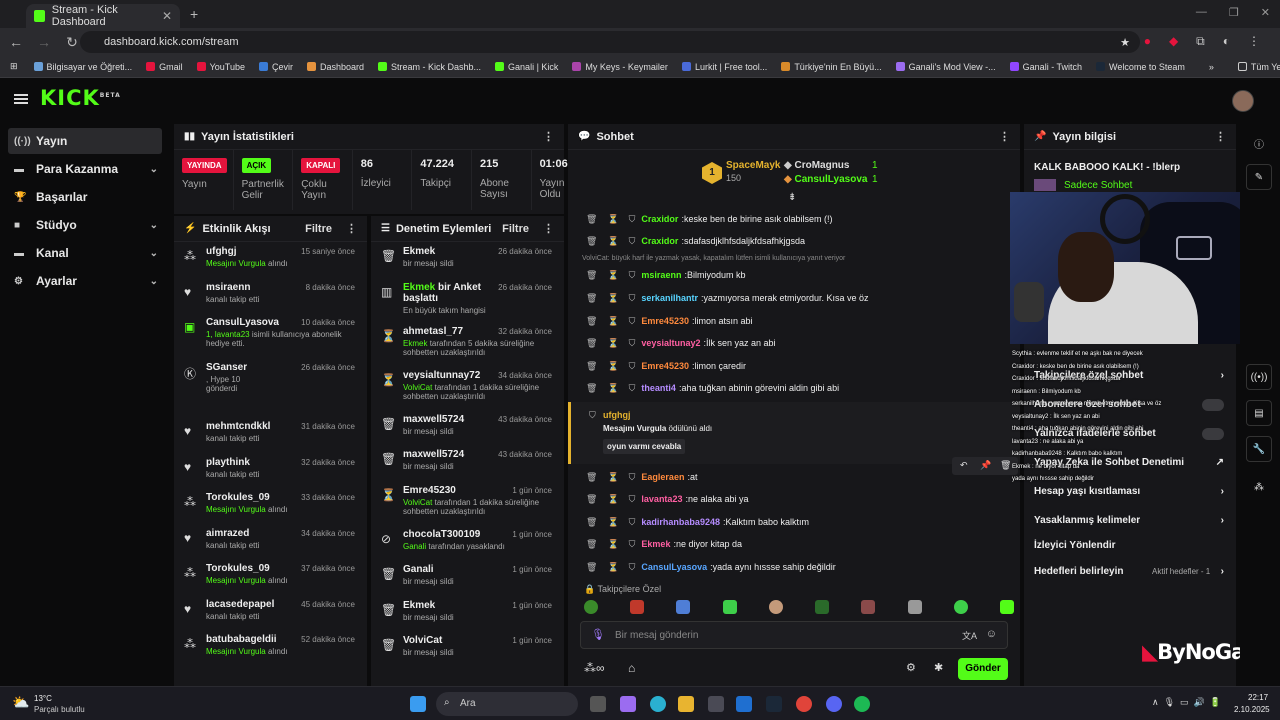 The width and height of the screenshot is (1280, 720). Describe the element at coordinates (661, 499) in the screenshot. I see `chat-username: lavanta23` at that location.